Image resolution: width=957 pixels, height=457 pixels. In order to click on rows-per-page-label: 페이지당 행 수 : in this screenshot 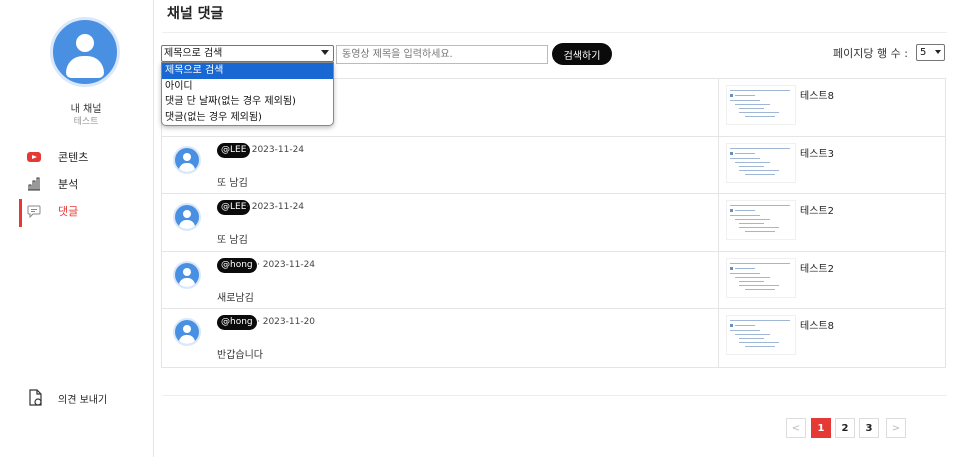, I will do `click(870, 53)`.